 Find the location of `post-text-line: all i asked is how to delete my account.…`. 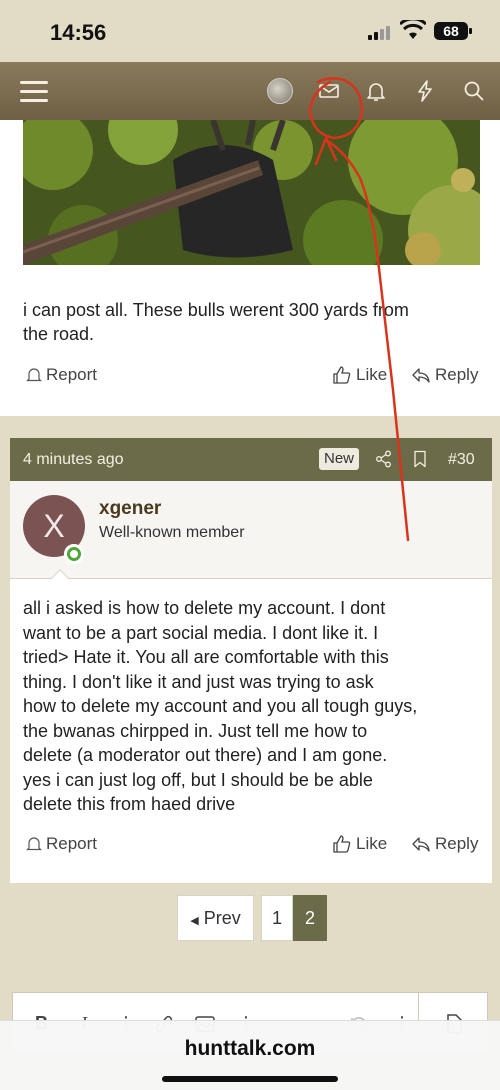

post-text-line: all i asked is how to delete my account.… is located at coordinates (204, 608).